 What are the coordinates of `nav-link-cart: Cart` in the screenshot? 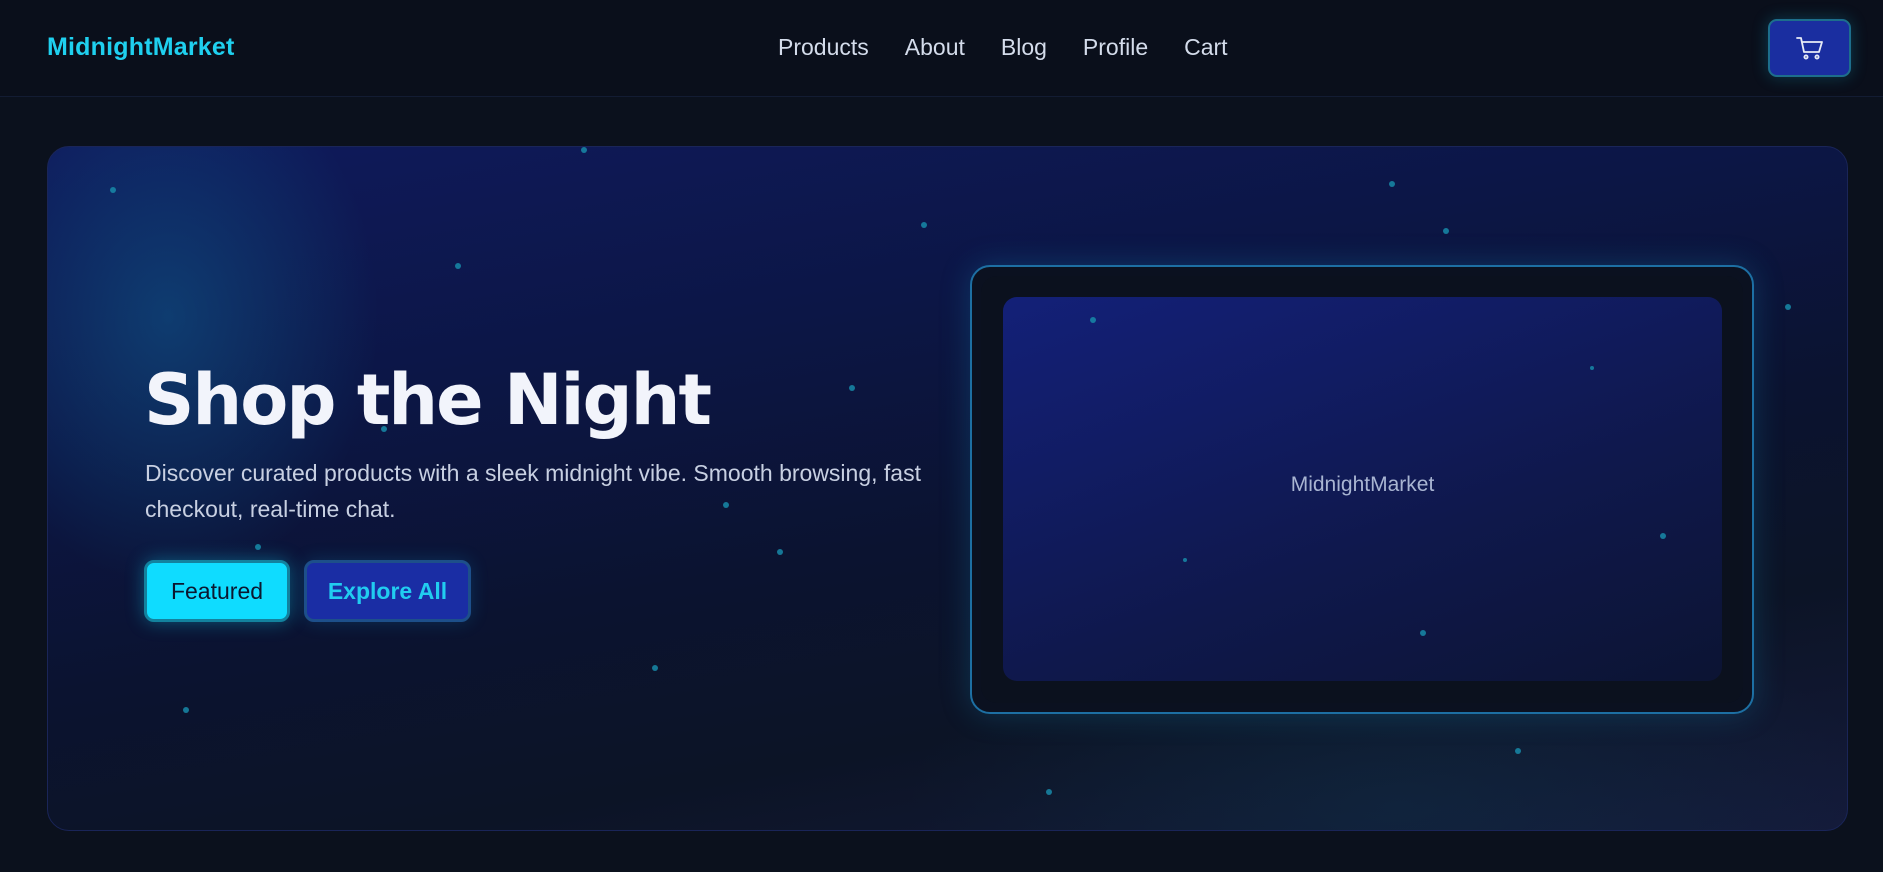 It's located at (1205, 47).